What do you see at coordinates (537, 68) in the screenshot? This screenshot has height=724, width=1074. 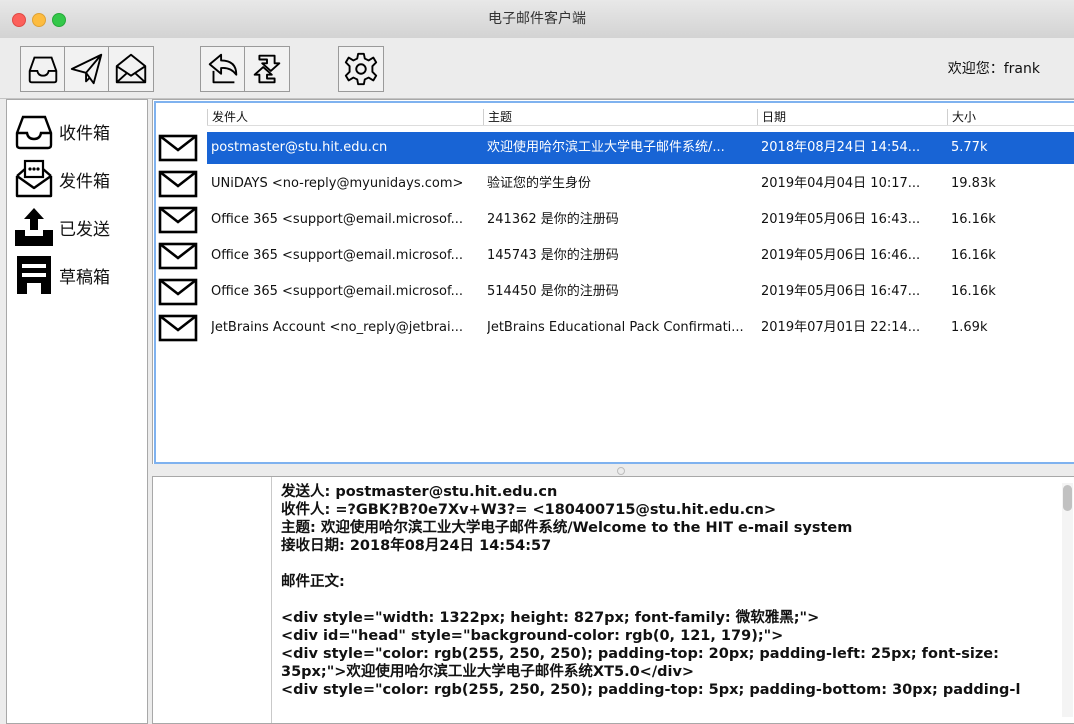 I see `toolbar: 欢迎您：frank` at bounding box center [537, 68].